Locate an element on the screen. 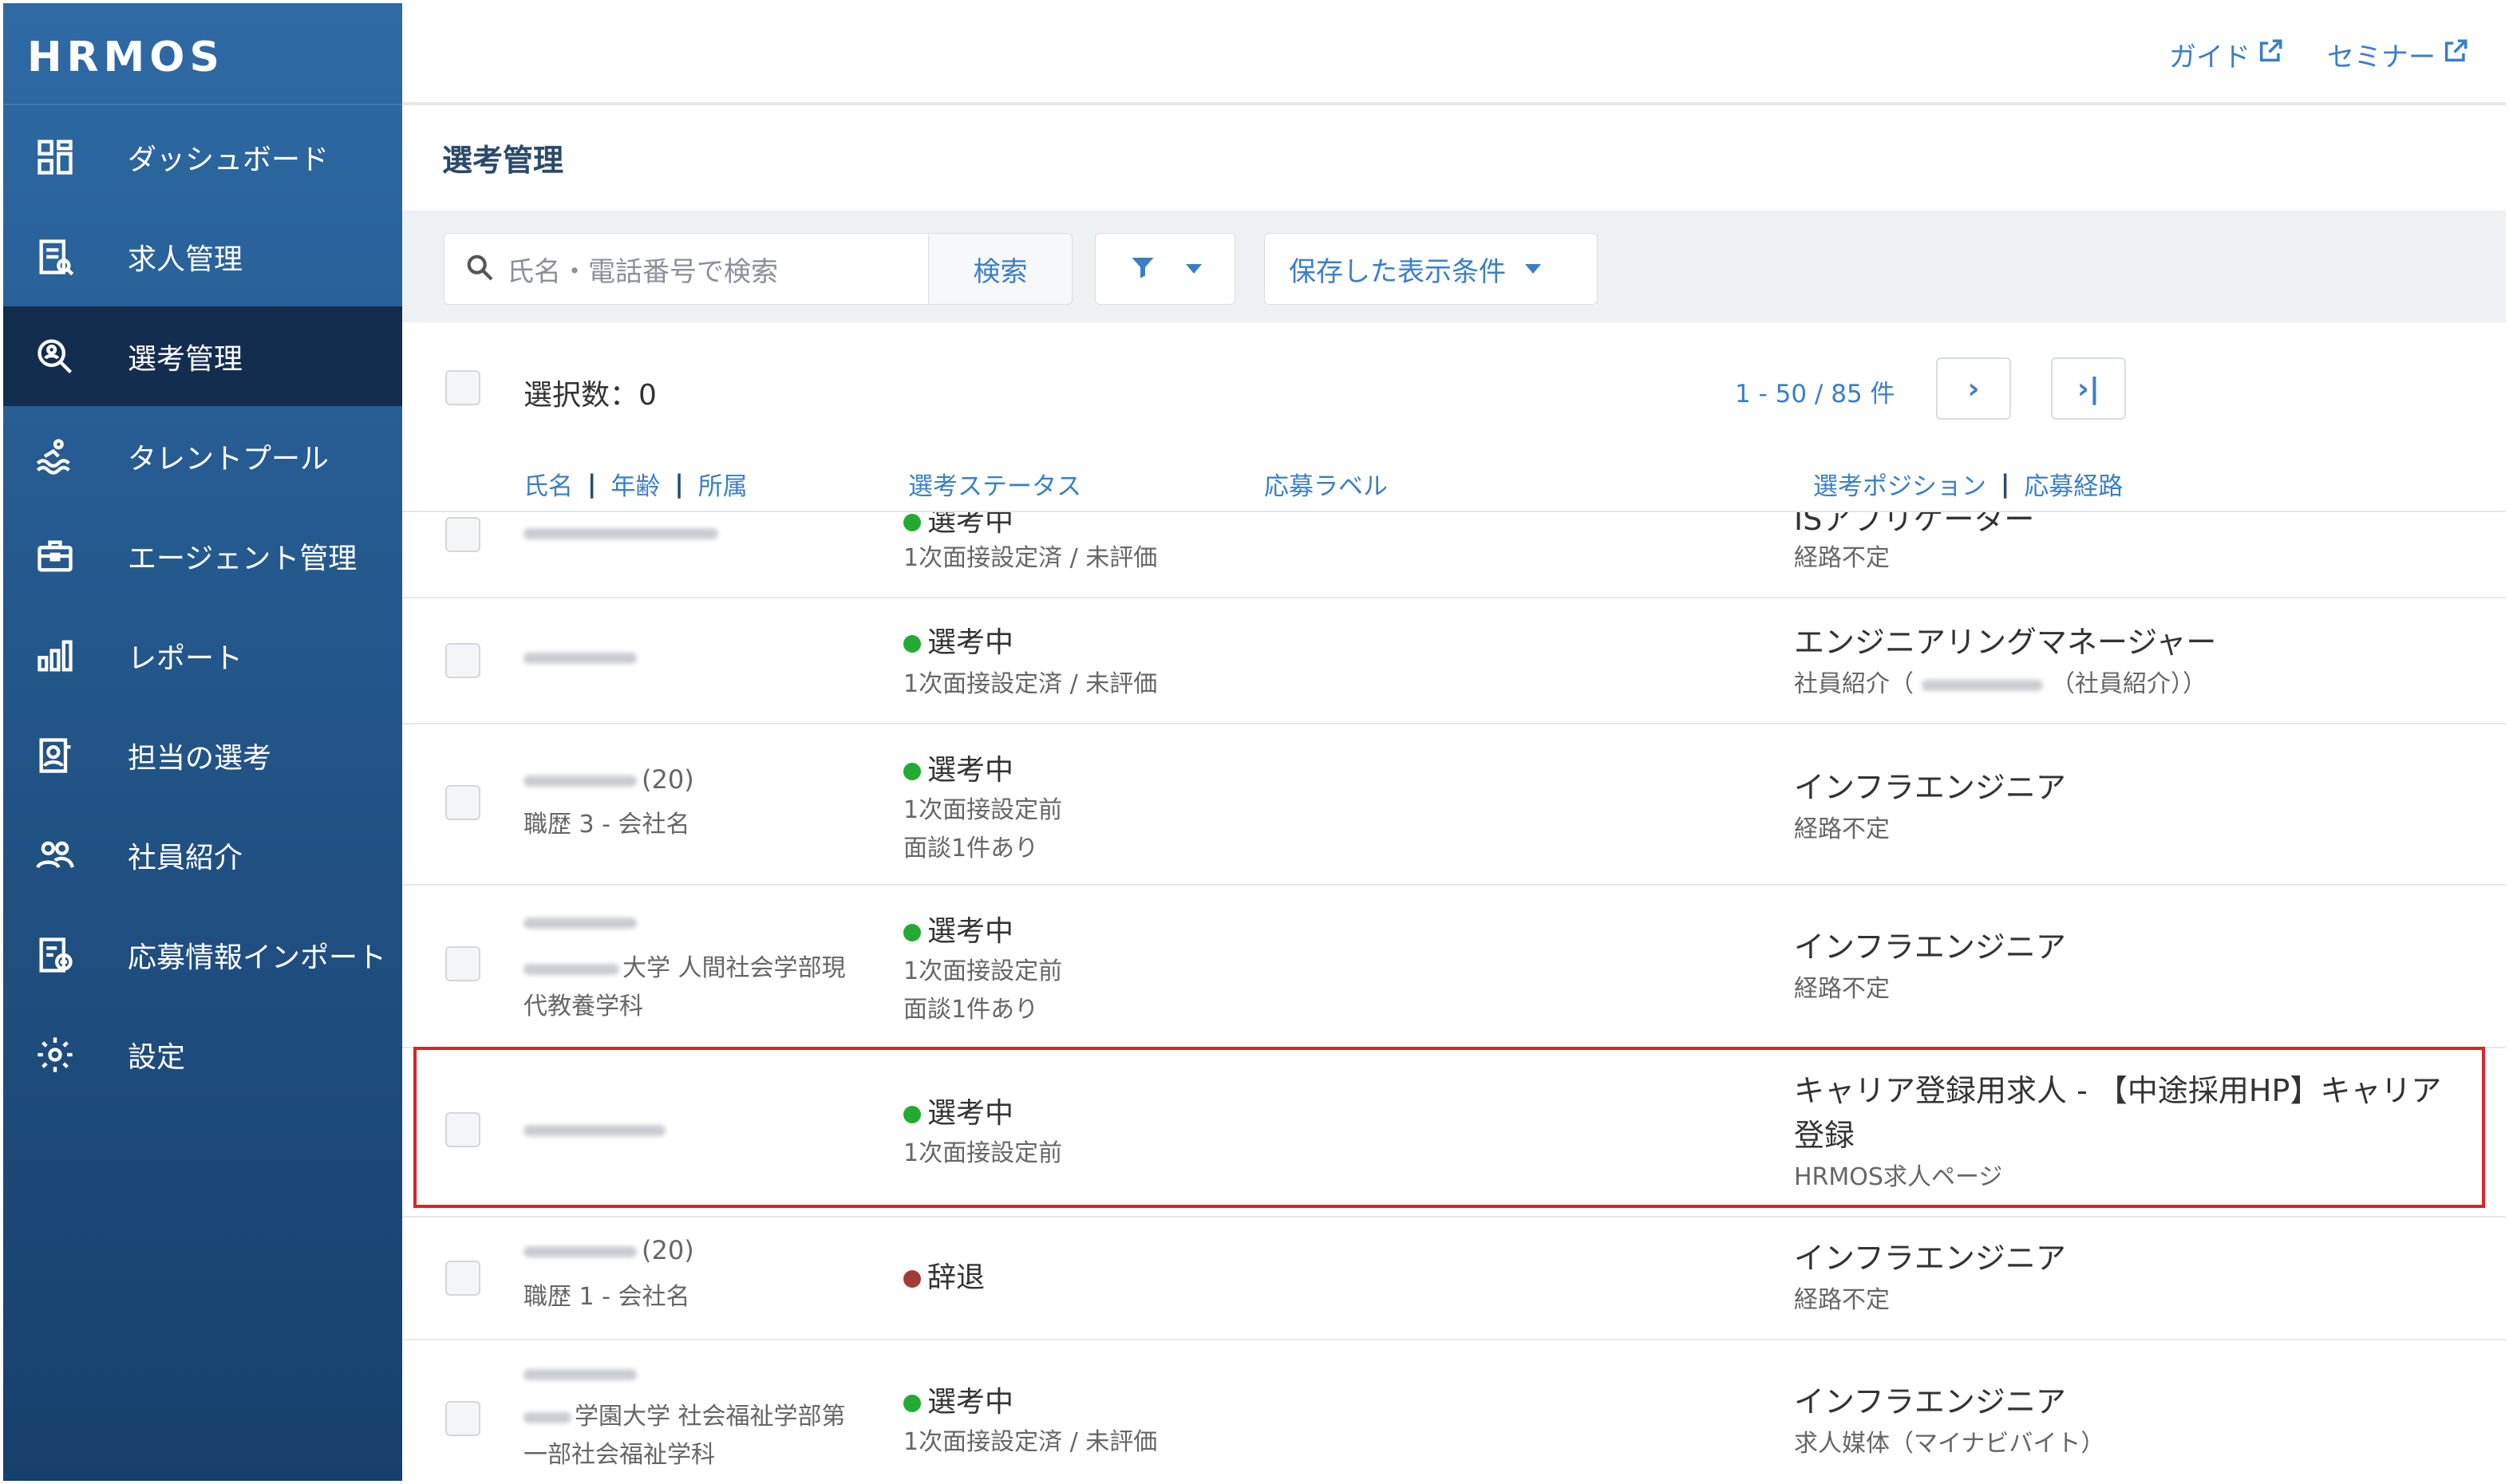 Image resolution: width=2509 pixels, height=1484 pixels. filter-toolbar: 氏名・電話番号で検索 検索 保存した表示条件 is located at coordinates (1454, 266).